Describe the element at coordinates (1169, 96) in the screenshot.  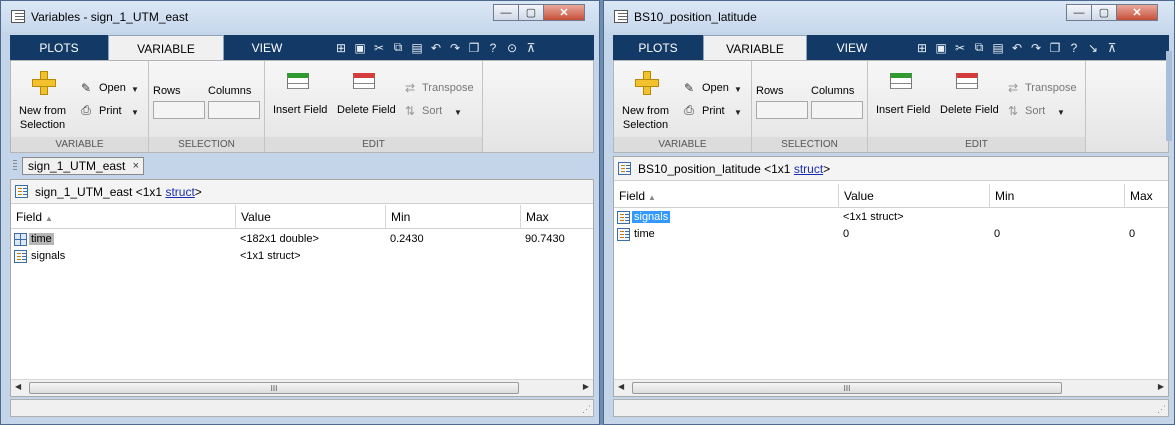
I see `window-edge-scrollbar` at that location.